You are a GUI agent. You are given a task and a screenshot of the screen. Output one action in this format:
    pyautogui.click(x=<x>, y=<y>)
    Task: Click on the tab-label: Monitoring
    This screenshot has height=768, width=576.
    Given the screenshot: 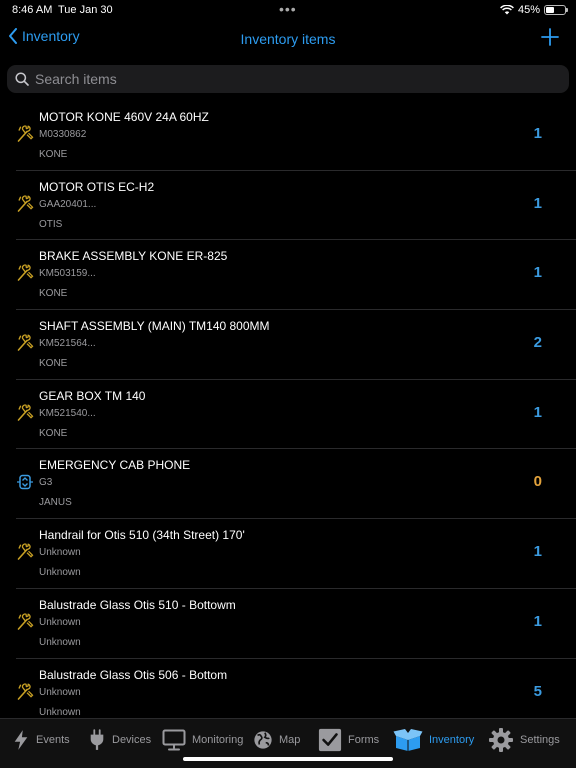 What is the action you would take?
    pyautogui.click(x=218, y=740)
    